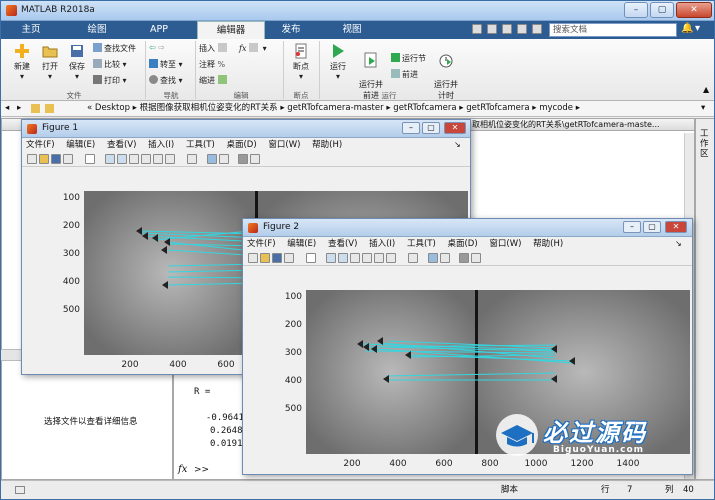  What do you see at coordinates (687, 30) in the screenshot?
I see `bell-icon: 🔔` at bounding box center [687, 30].